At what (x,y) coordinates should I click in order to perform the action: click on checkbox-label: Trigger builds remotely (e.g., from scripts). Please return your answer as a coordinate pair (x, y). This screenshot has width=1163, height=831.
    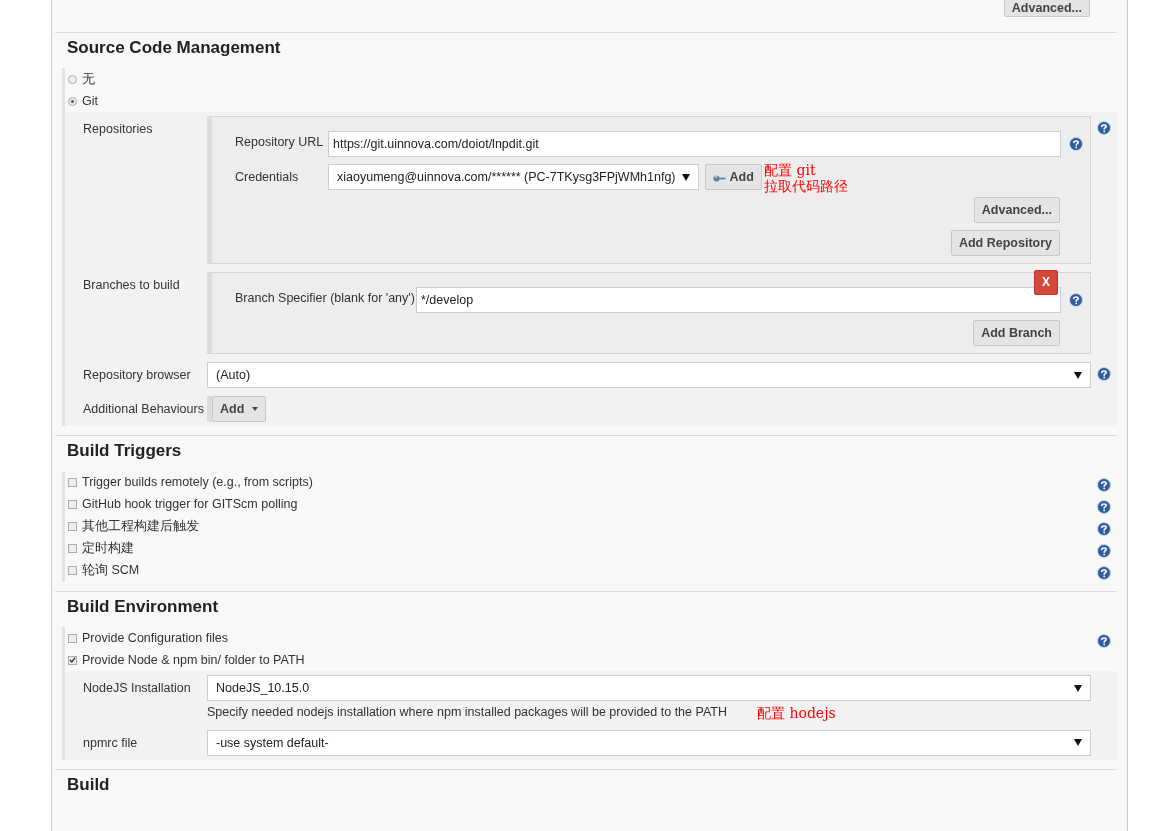
    Looking at the image, I should click on (197, 483).